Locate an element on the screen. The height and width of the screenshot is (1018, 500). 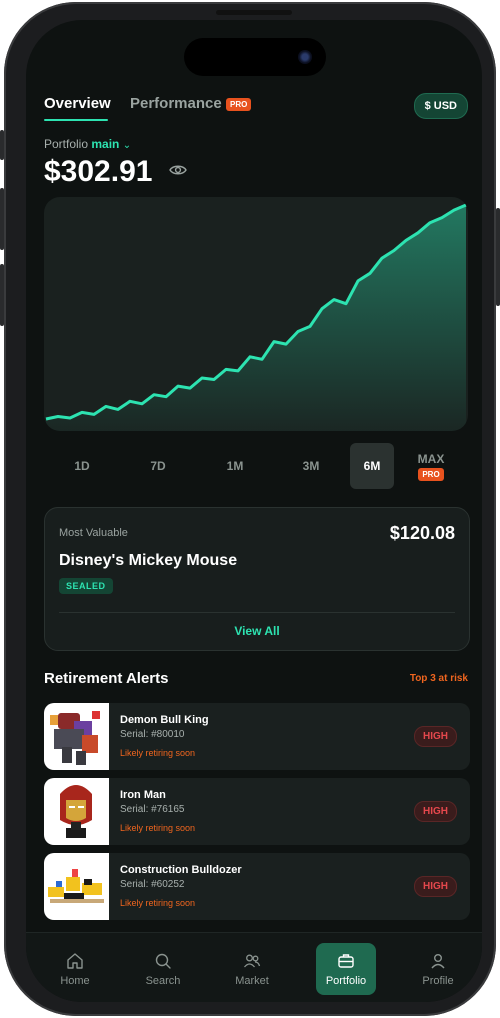
nav-home: Home is located at coordinates (75, 969).